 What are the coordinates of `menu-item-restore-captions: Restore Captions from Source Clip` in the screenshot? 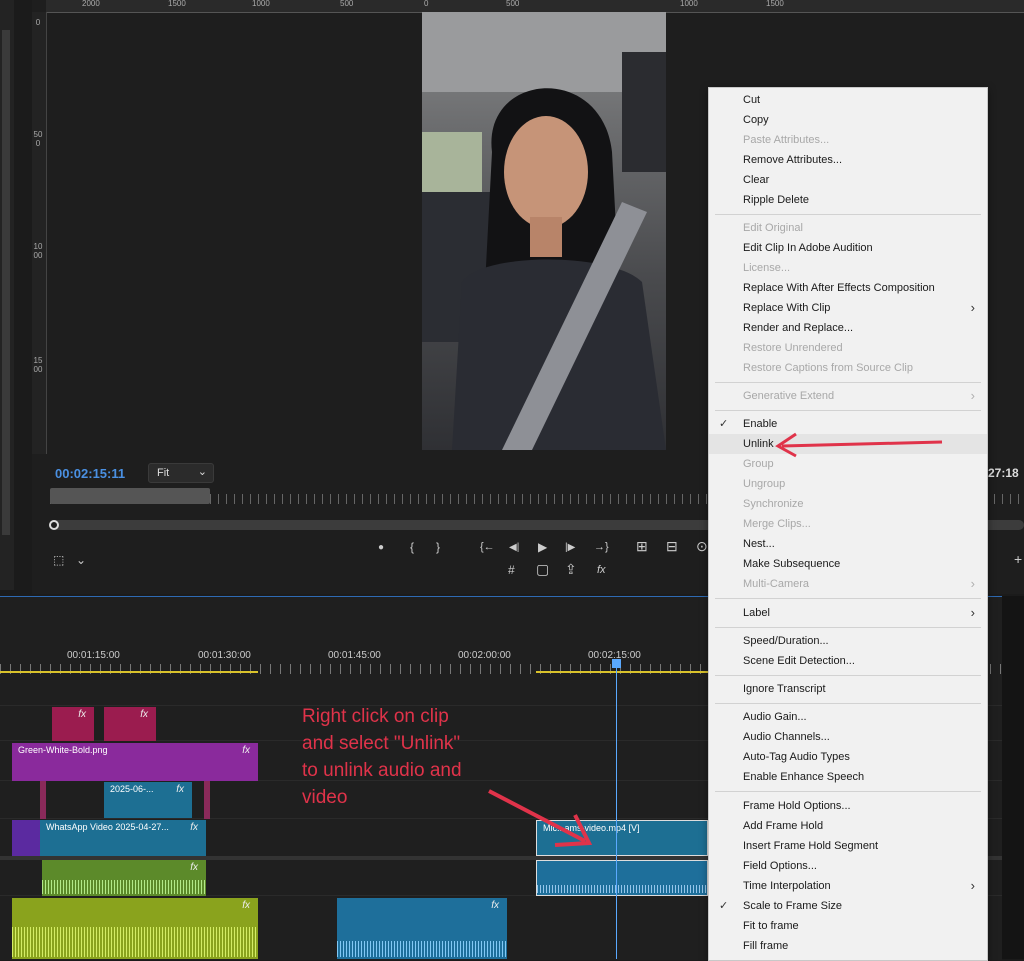 It's located at (848, 368).